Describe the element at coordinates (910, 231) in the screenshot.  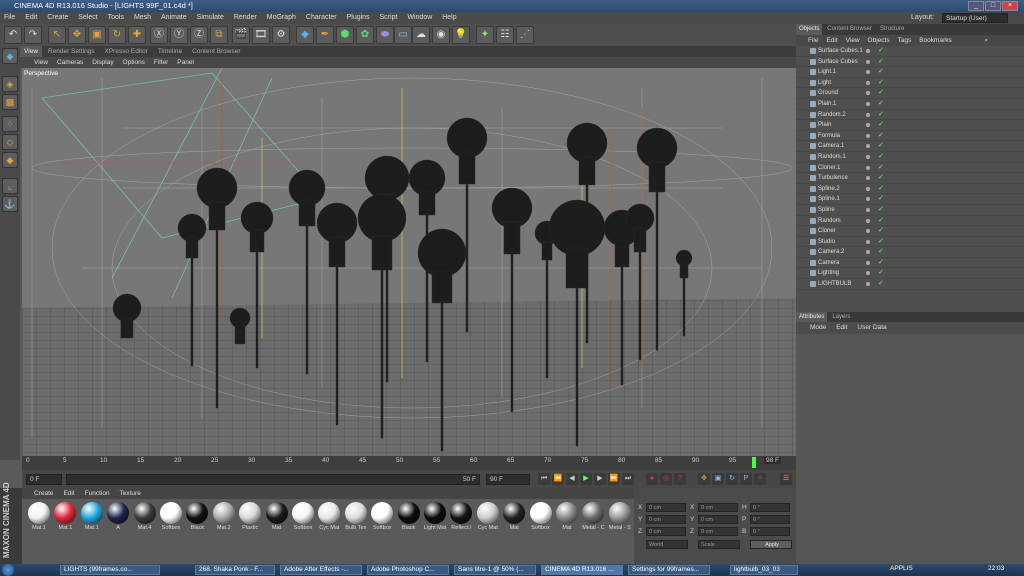
I see `object-row: Cloner ✓` at that location.